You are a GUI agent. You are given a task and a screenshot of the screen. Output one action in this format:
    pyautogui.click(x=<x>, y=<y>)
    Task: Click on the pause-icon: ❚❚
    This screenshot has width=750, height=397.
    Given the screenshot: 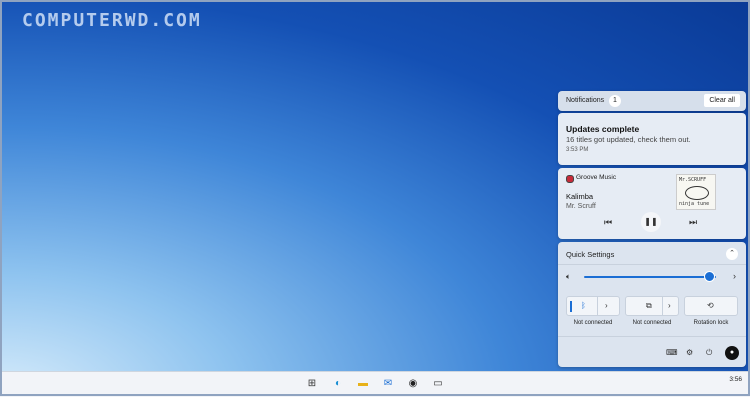 What is the action you would take?
    pyautogui.click(x=651, y=222)
    